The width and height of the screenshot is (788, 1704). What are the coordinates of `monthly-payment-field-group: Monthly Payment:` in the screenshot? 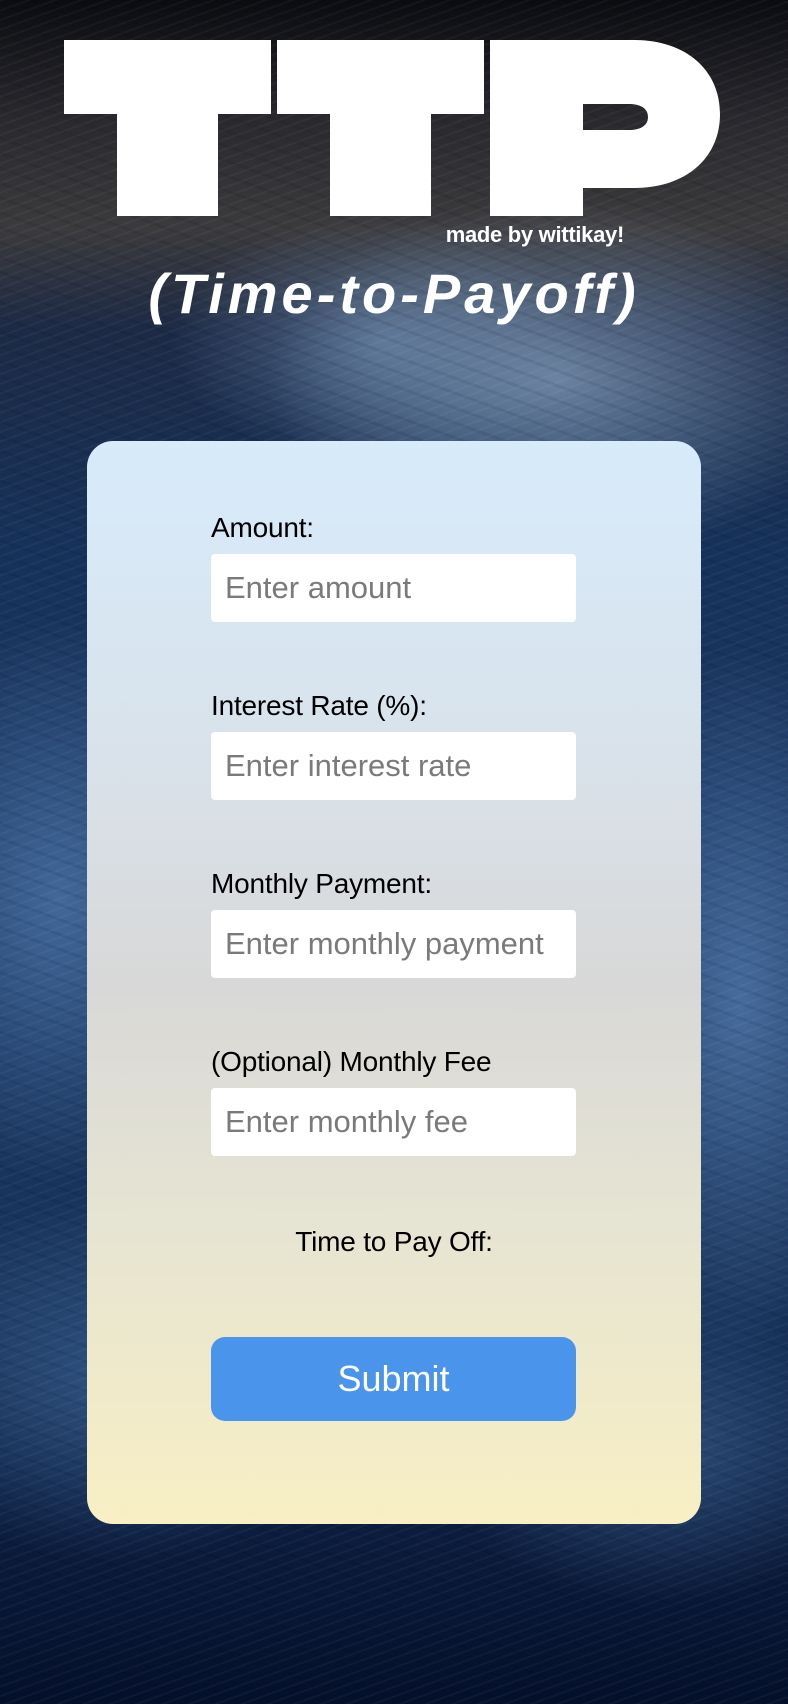 It's located at (393, 922).